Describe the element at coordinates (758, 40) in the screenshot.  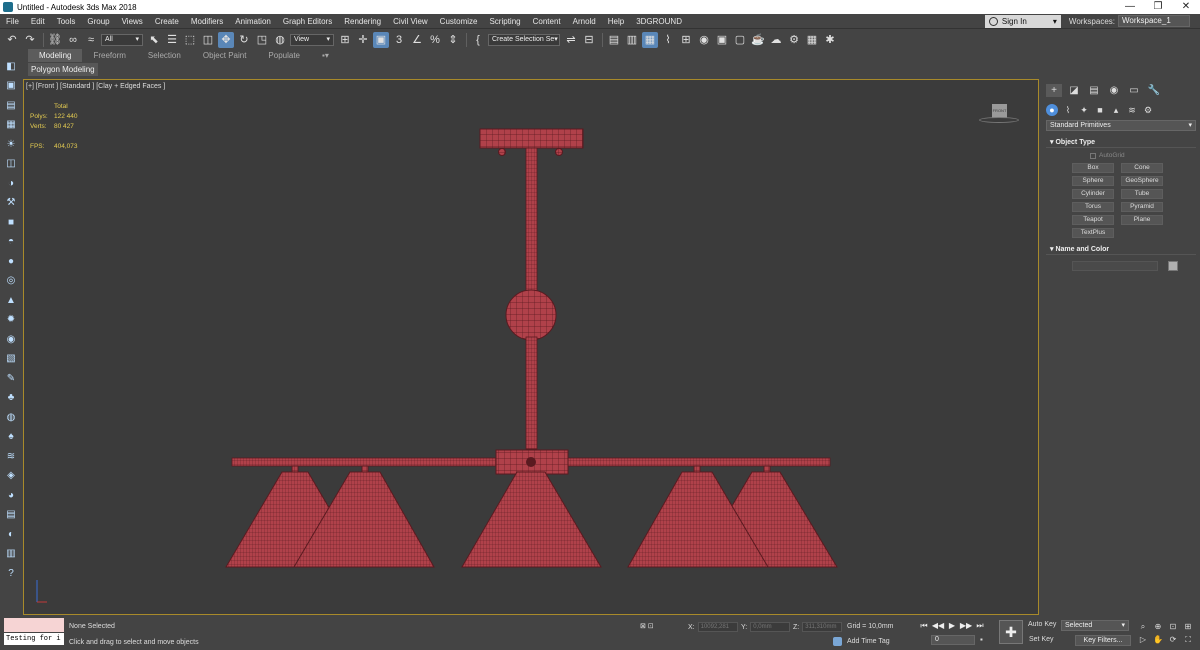
I see `render-production-icon: ☕` at that location.